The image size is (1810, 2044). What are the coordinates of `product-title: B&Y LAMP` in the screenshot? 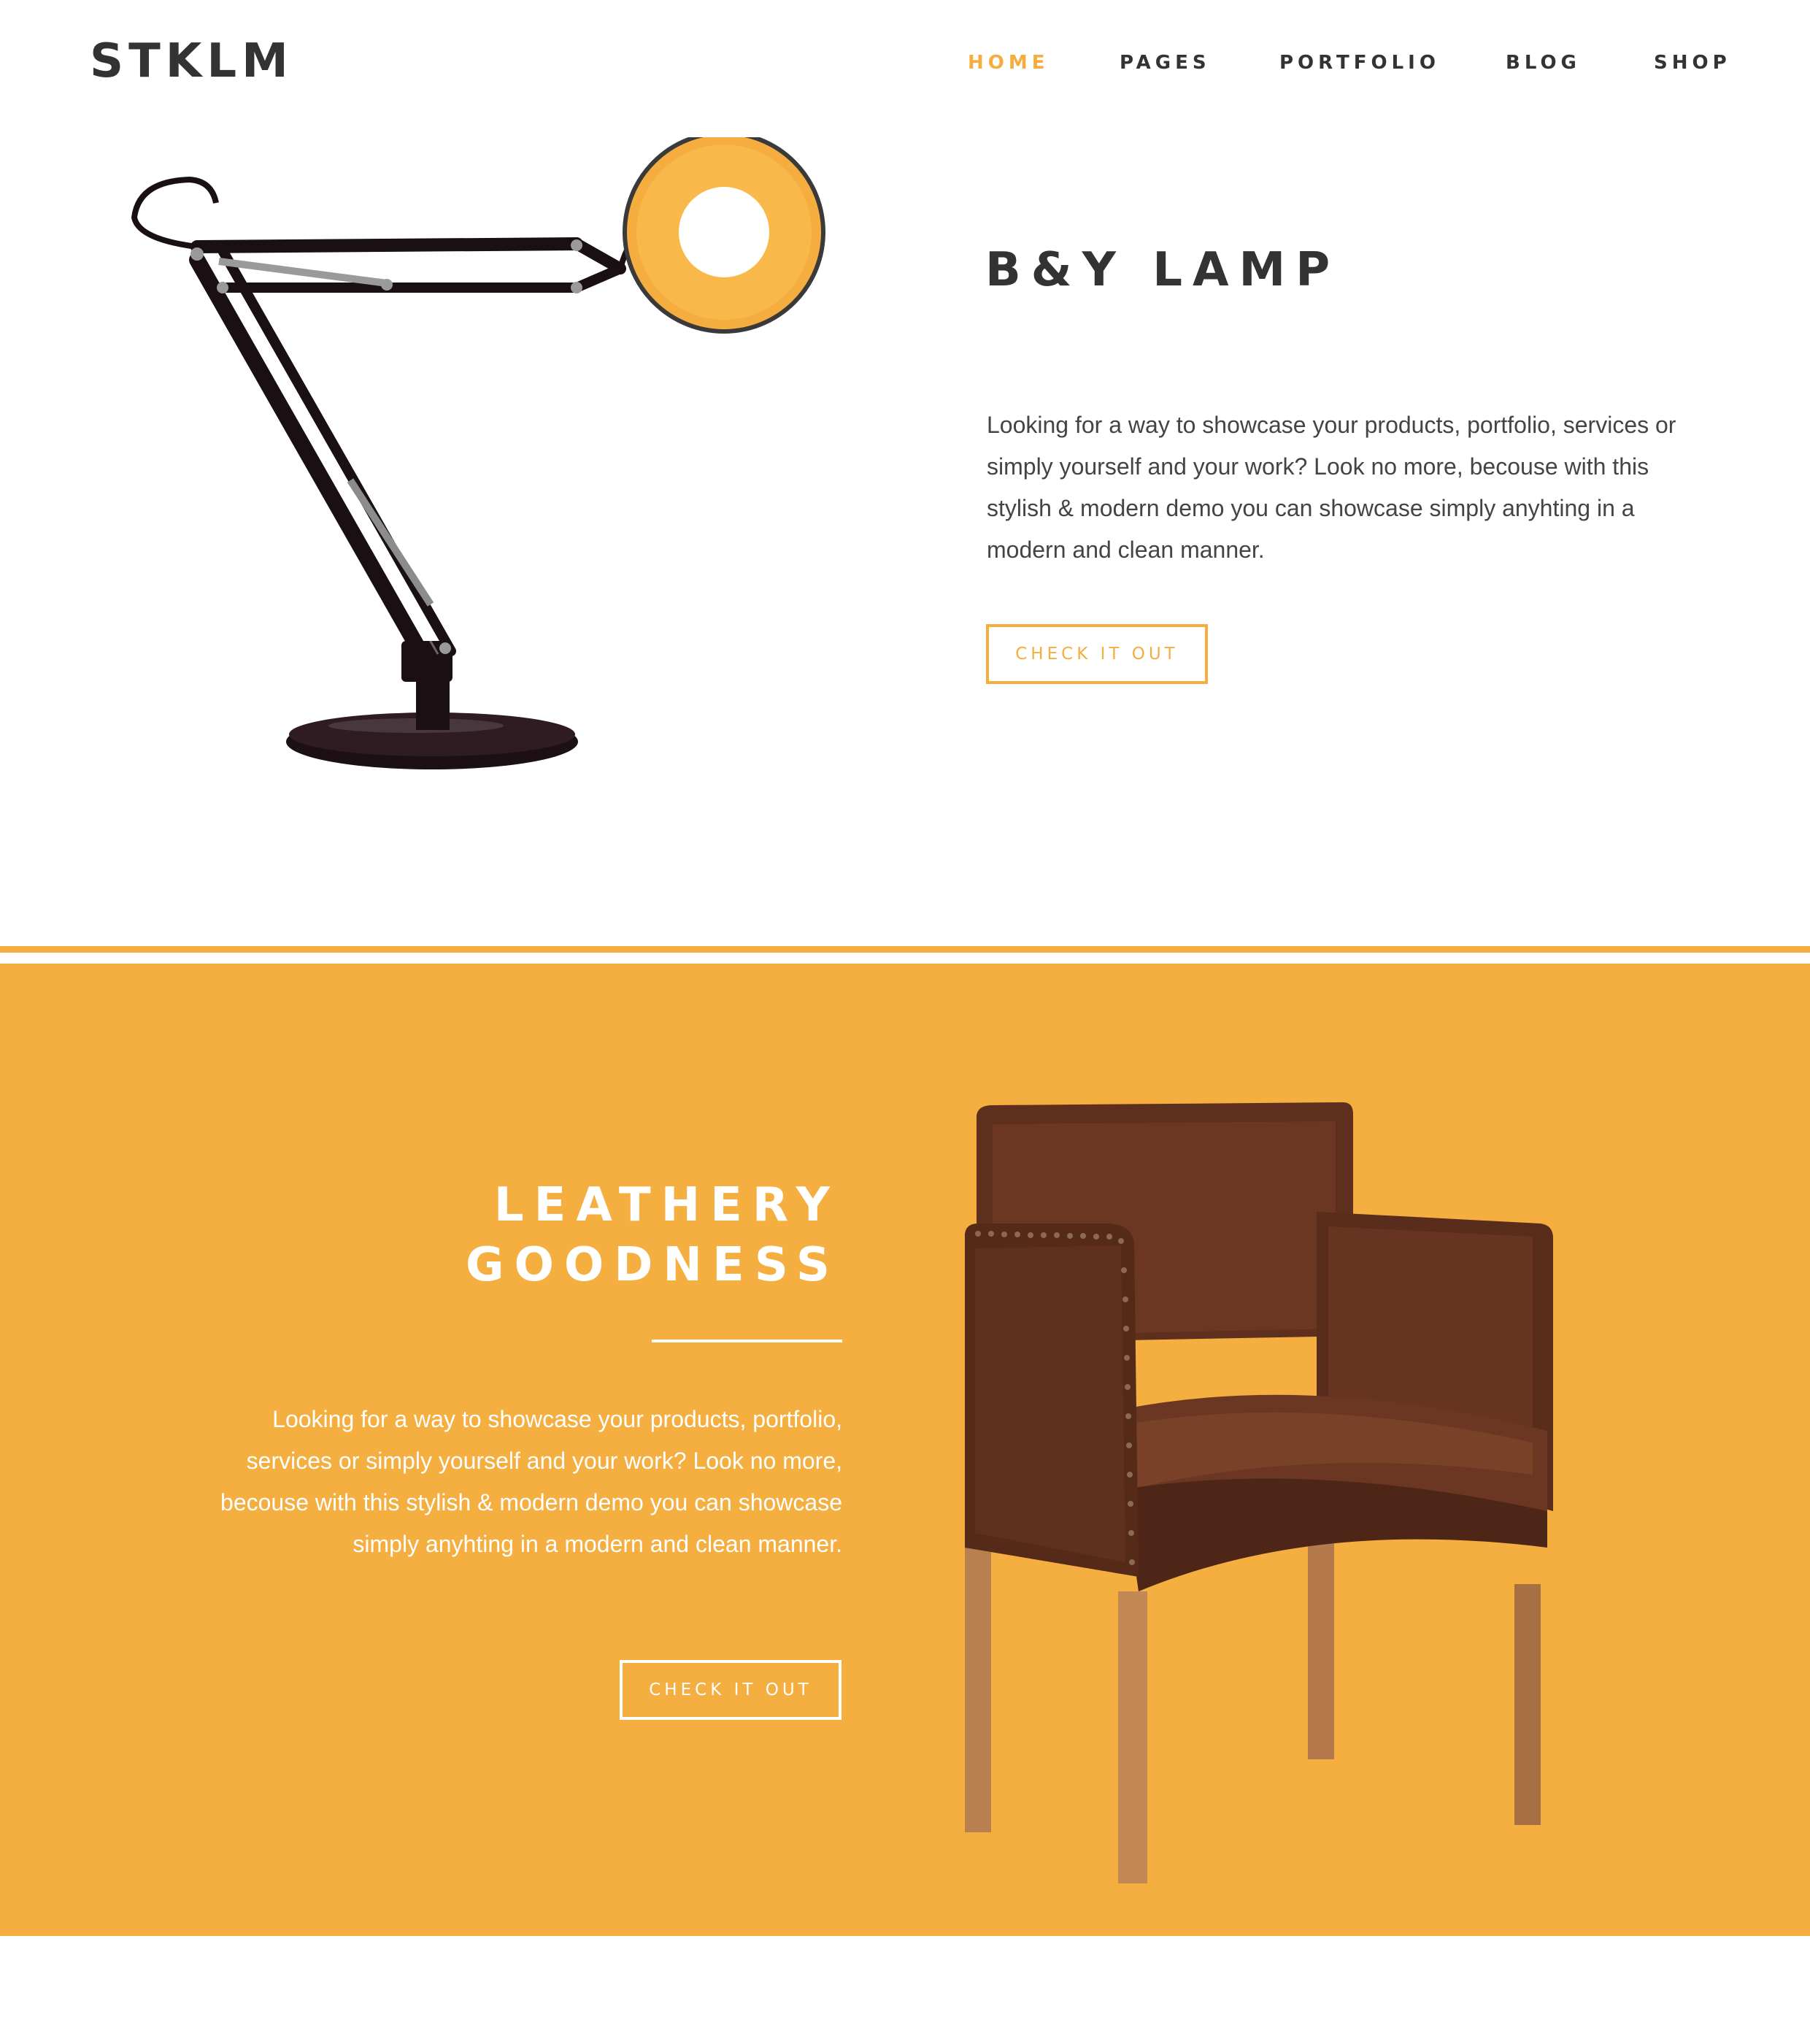 It's located at (1163, 270).